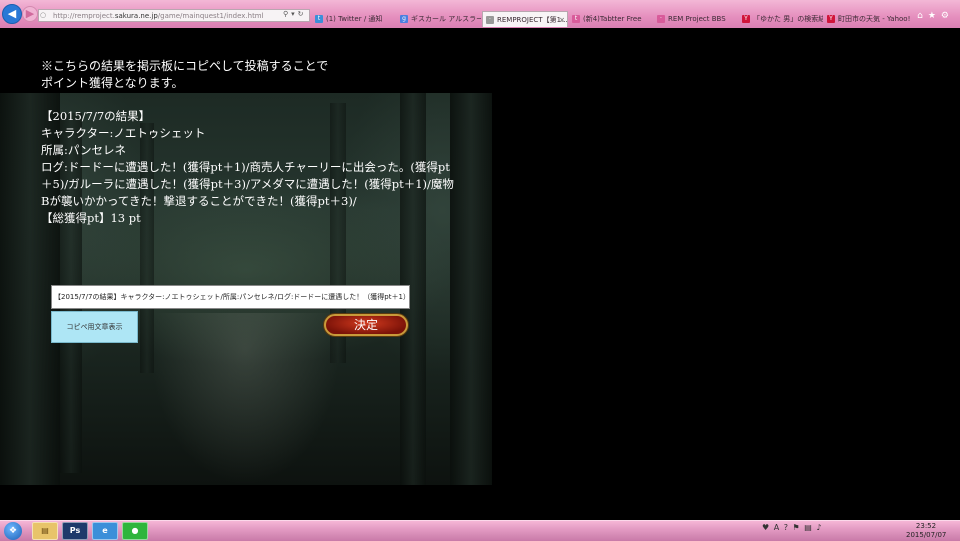 This screenshot has height=541, width=960. I want to click on search-icon: ⚲, so click(287, 14).